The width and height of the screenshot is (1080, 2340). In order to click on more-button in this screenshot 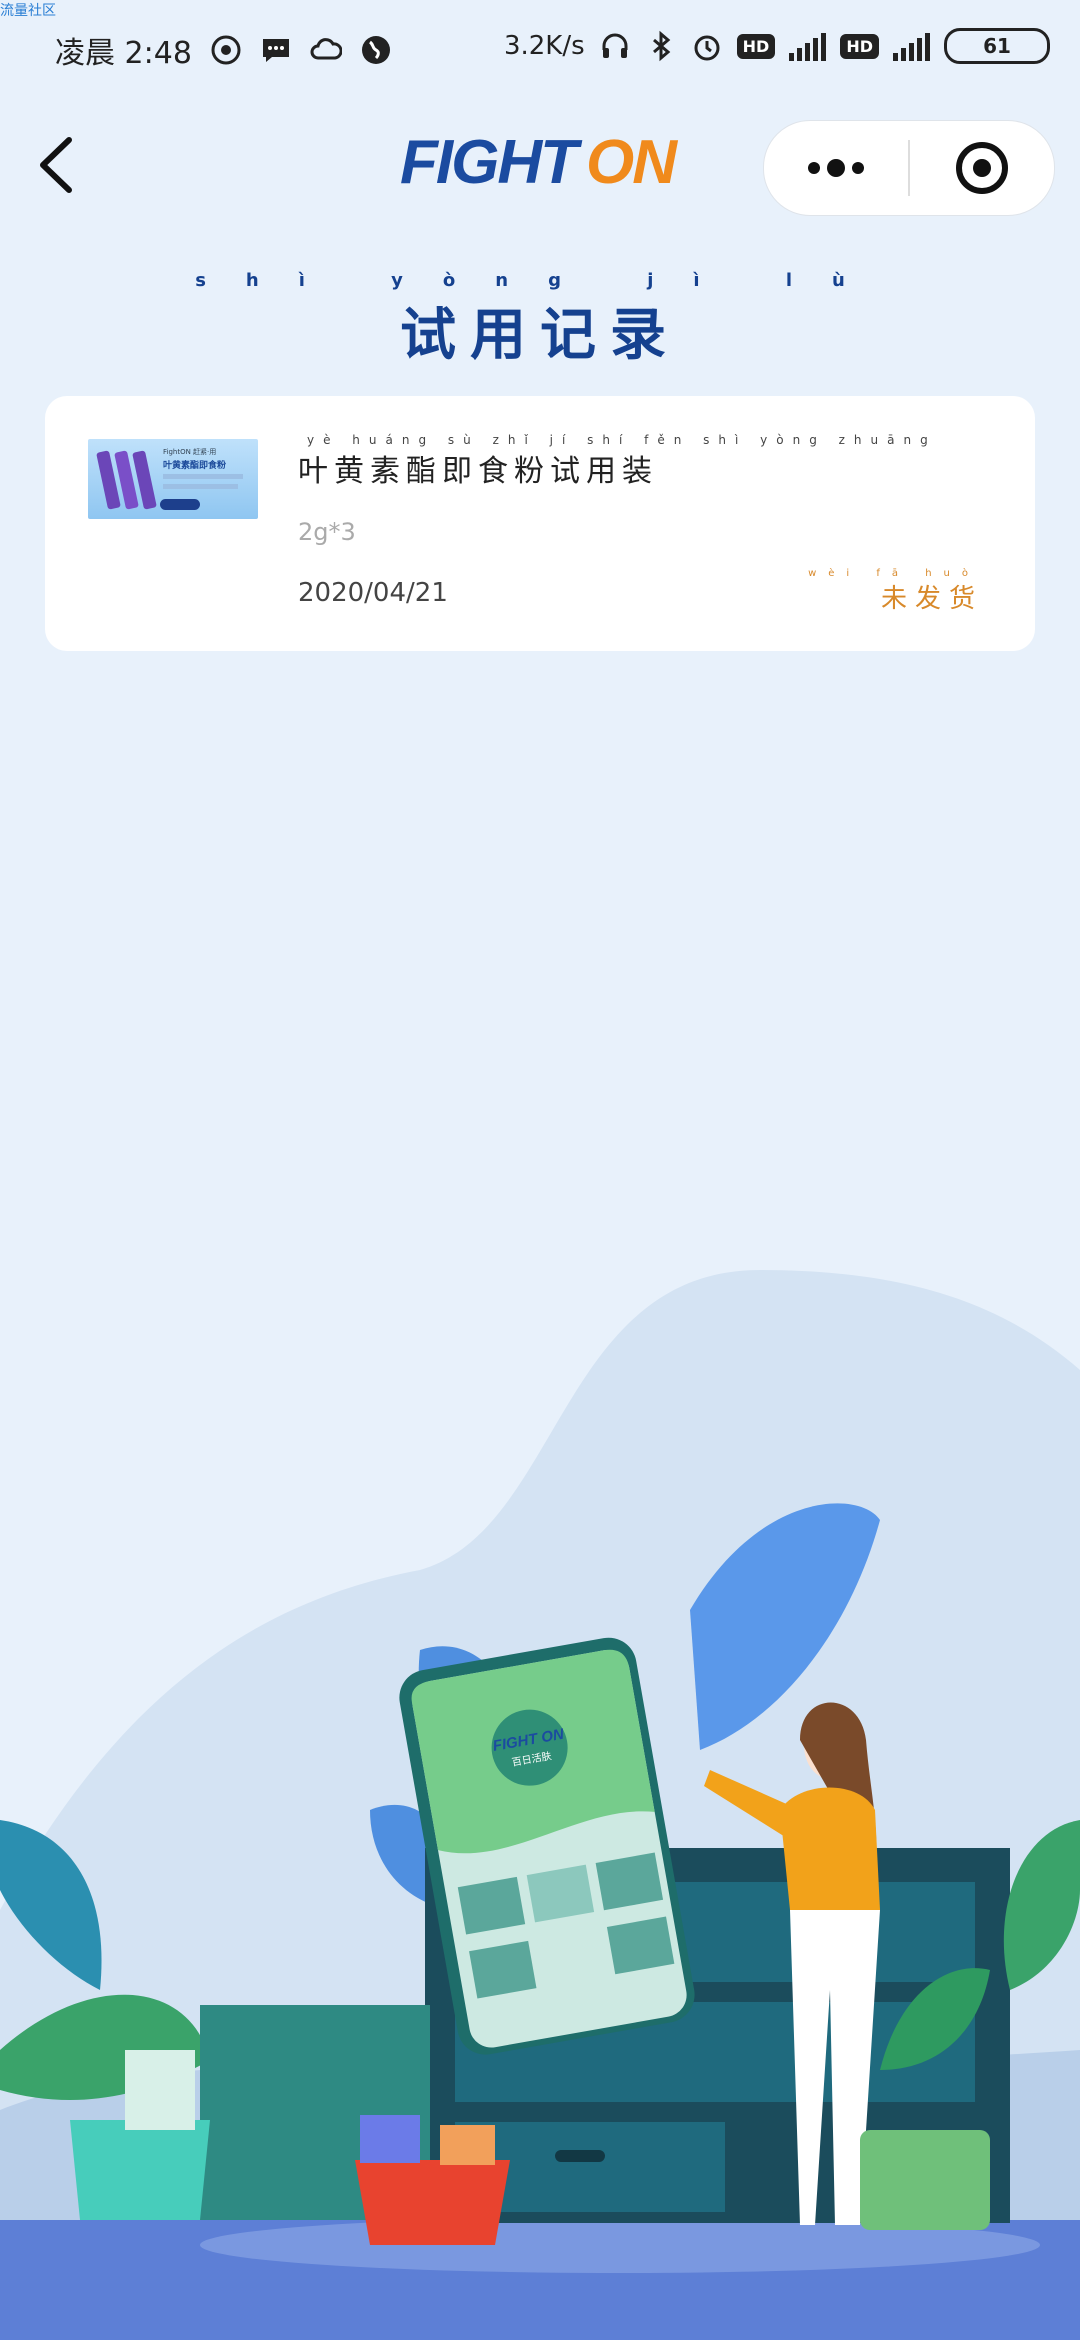, I will do `click(836, 168)`.